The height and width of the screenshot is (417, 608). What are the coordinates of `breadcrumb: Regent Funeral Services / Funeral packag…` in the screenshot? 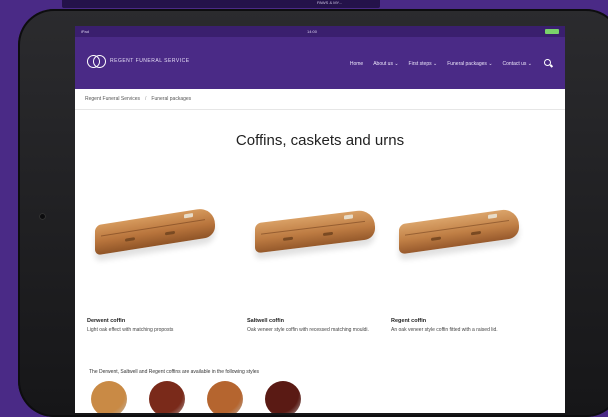 It's located at (320, 99).